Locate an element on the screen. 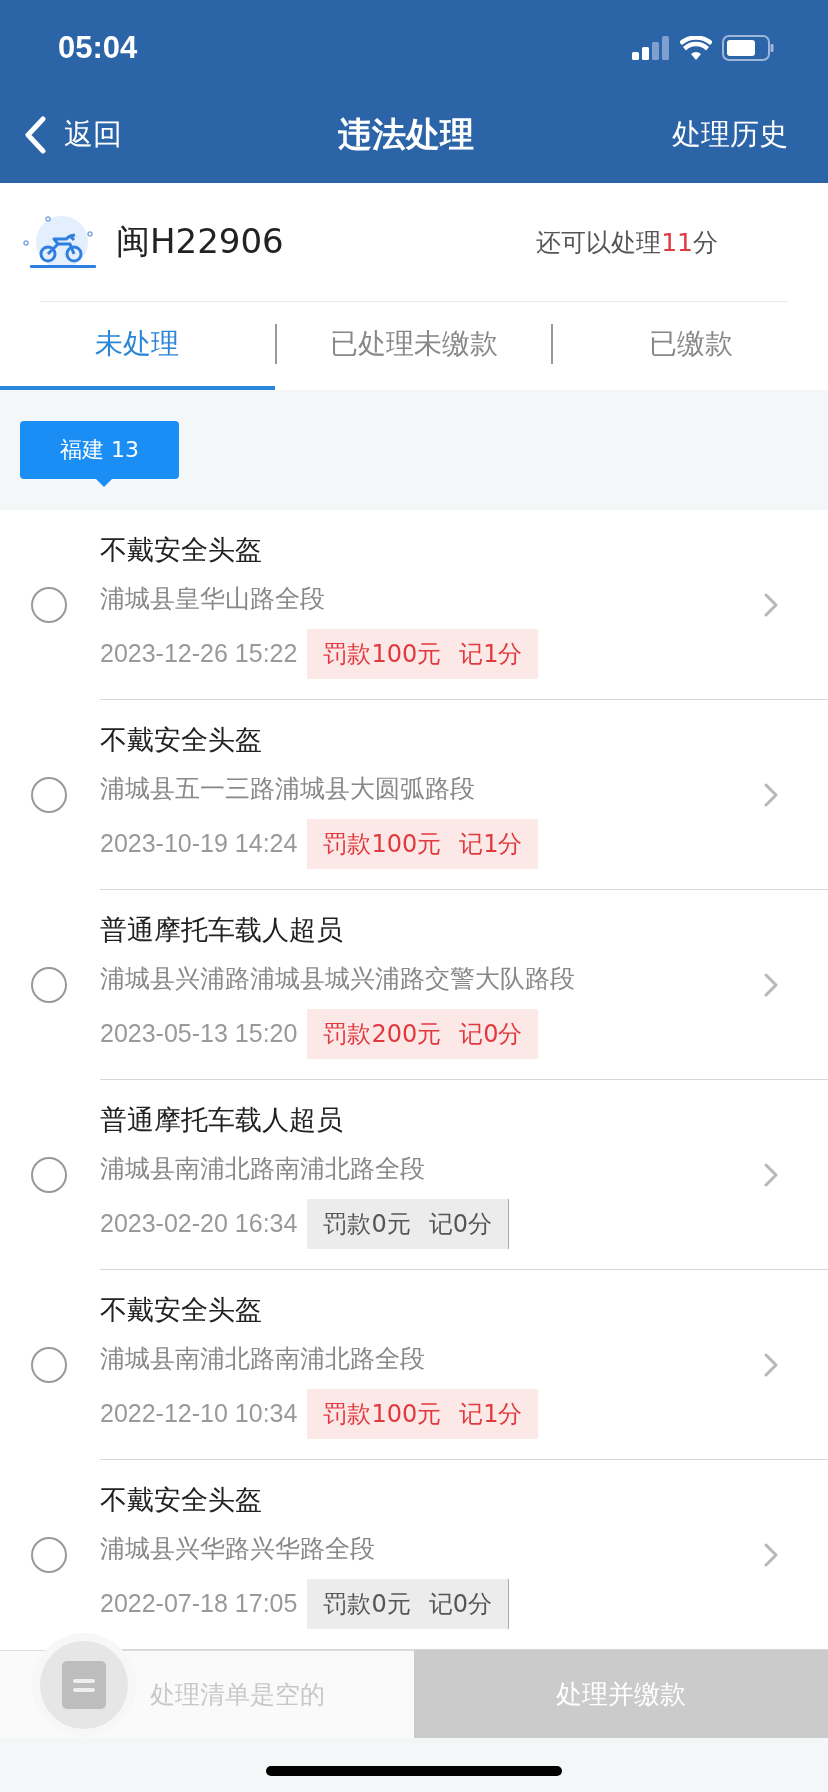 This screenshot has width=828, height=1792. violation-location: 浦城县兴浦路浦城县城兴浦路交警大队路段 is located at coordinates (338, 978).